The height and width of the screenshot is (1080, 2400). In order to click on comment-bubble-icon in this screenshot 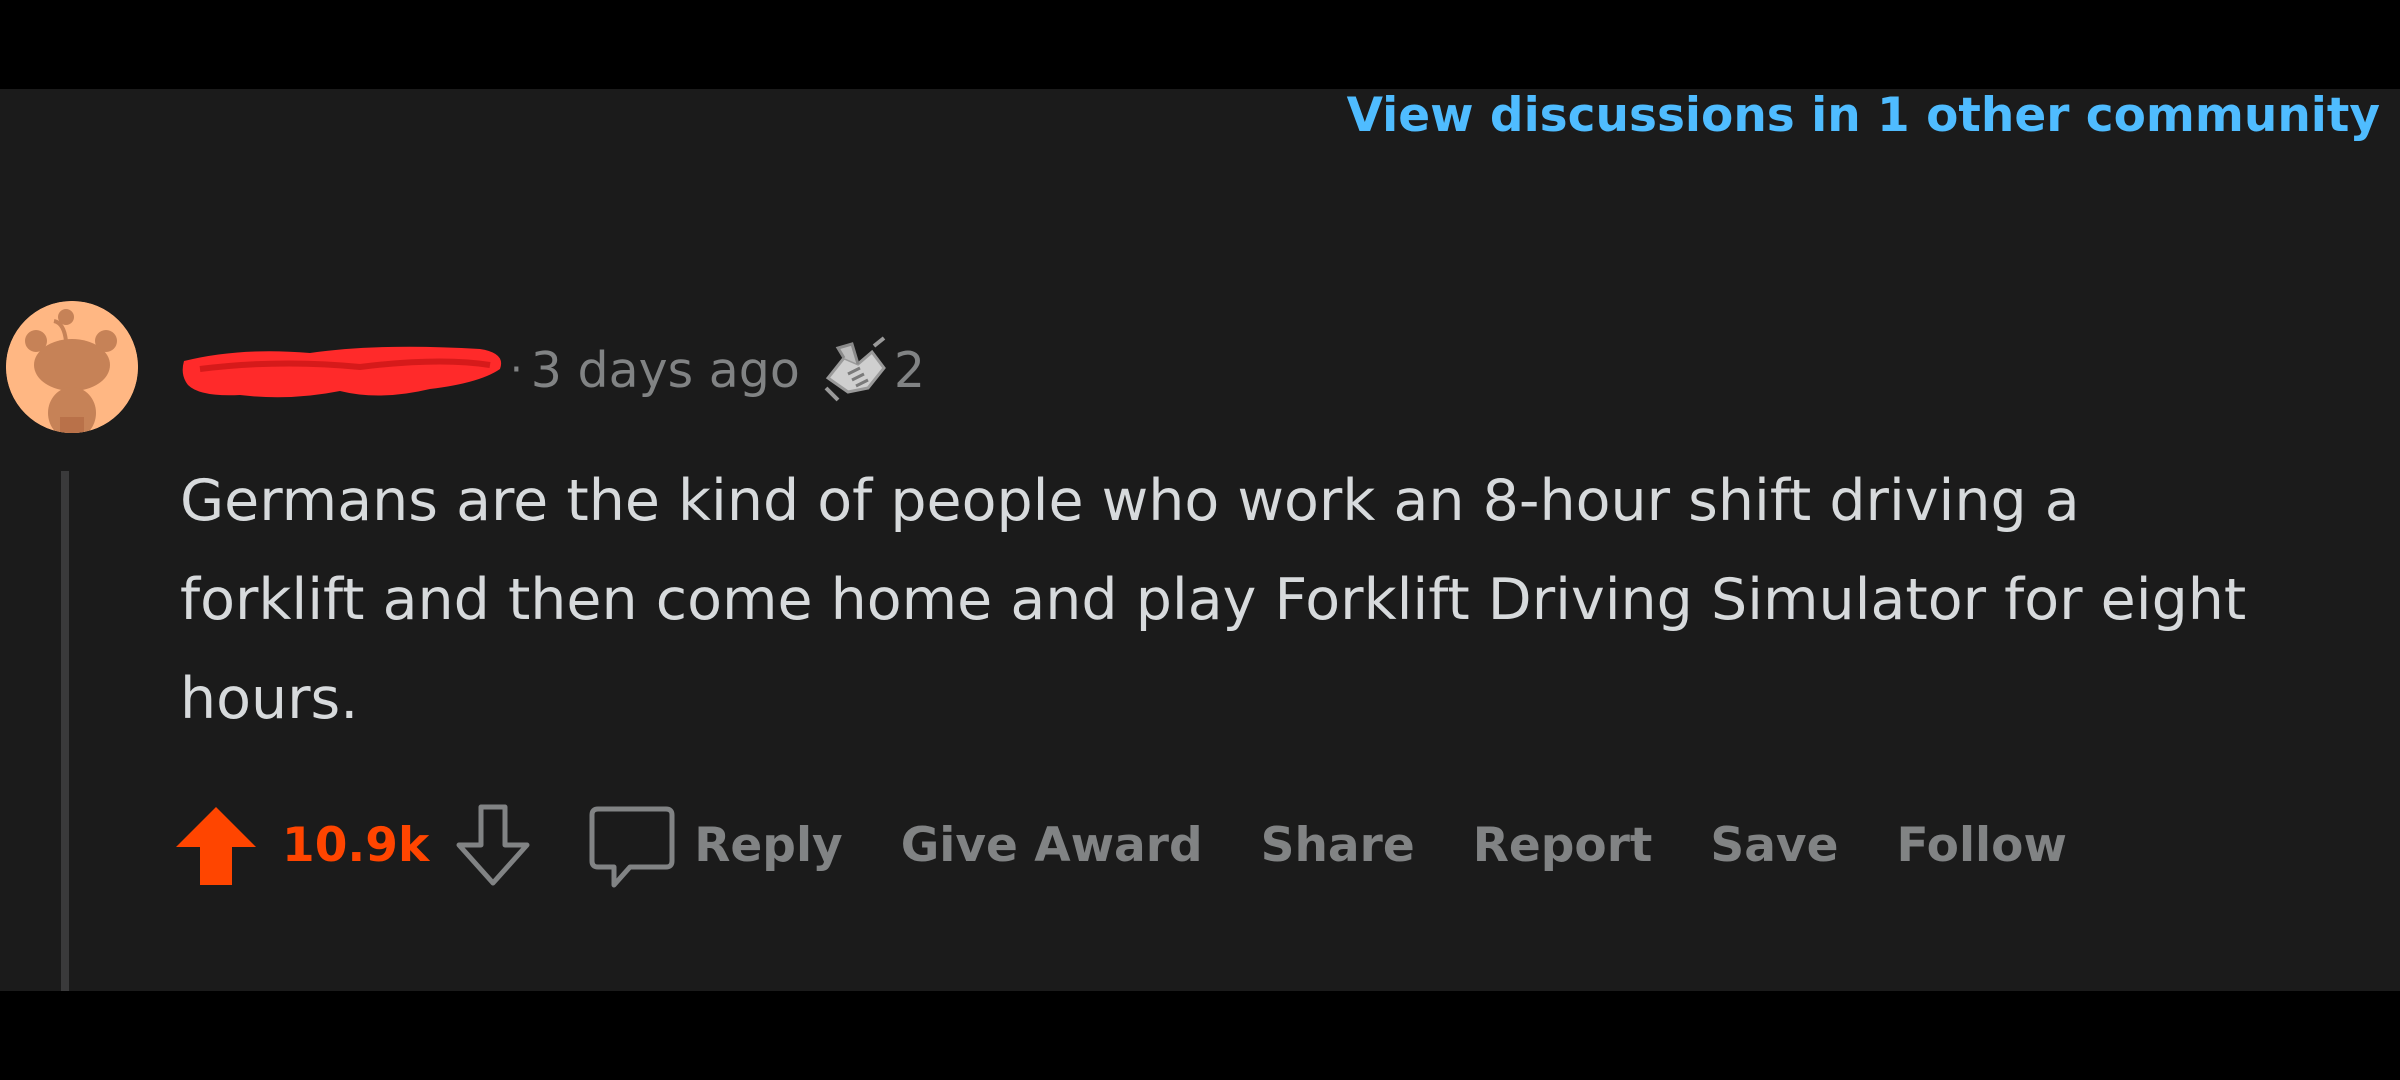, I will do `click(630, 845)`.